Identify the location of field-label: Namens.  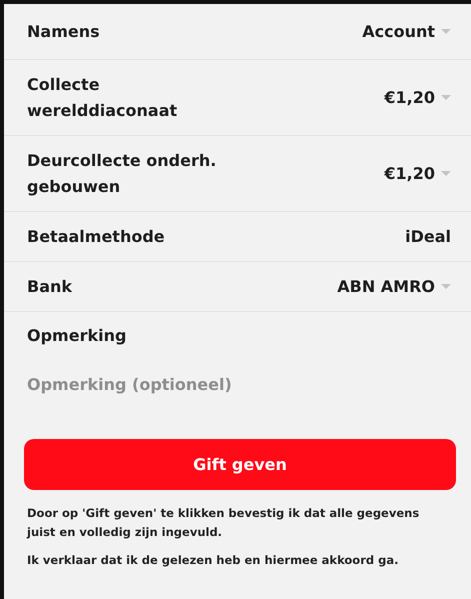
(63, 31).